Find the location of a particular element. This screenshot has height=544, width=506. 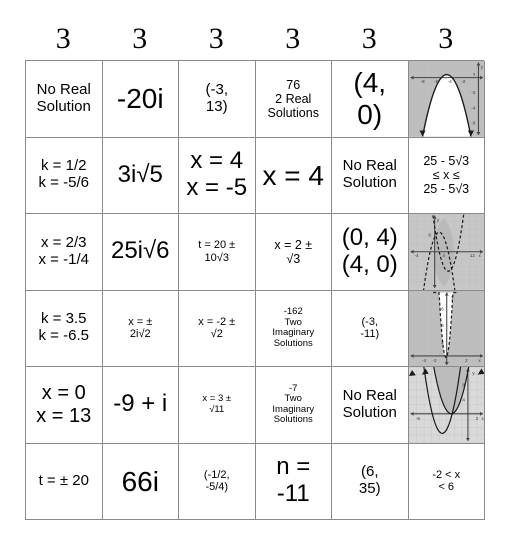

two-parabolas-up-shaded-between-icon: -6 2 x y 8 4 is located at coordinates (446, 405).